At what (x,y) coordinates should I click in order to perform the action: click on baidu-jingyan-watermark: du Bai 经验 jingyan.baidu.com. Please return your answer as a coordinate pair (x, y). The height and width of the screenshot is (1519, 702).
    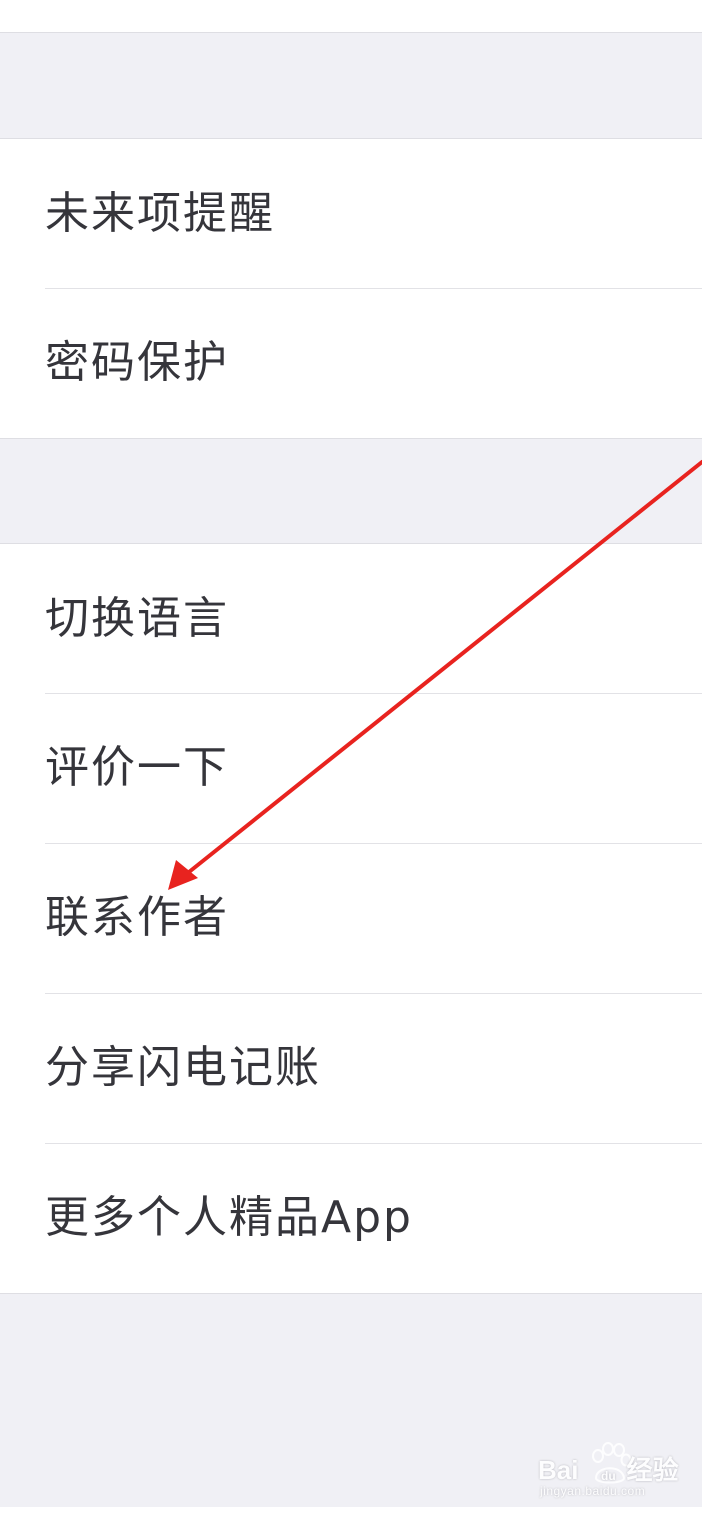
    Looking at the image, I should click on (618, 1472).